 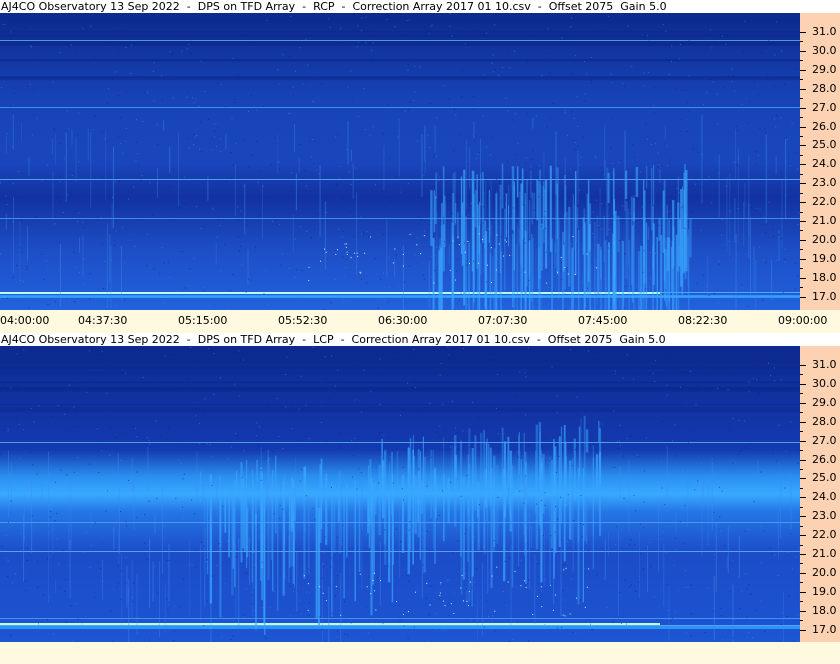 I want to click on interference-line, so click(x=400, y=625).